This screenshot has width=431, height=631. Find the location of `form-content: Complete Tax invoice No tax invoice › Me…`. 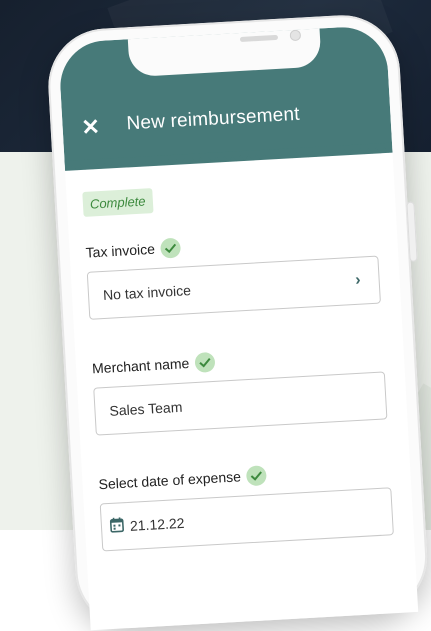

form-content: Complete Tax invoice No tax invoice › Me… is located at coordinates (230, 183).